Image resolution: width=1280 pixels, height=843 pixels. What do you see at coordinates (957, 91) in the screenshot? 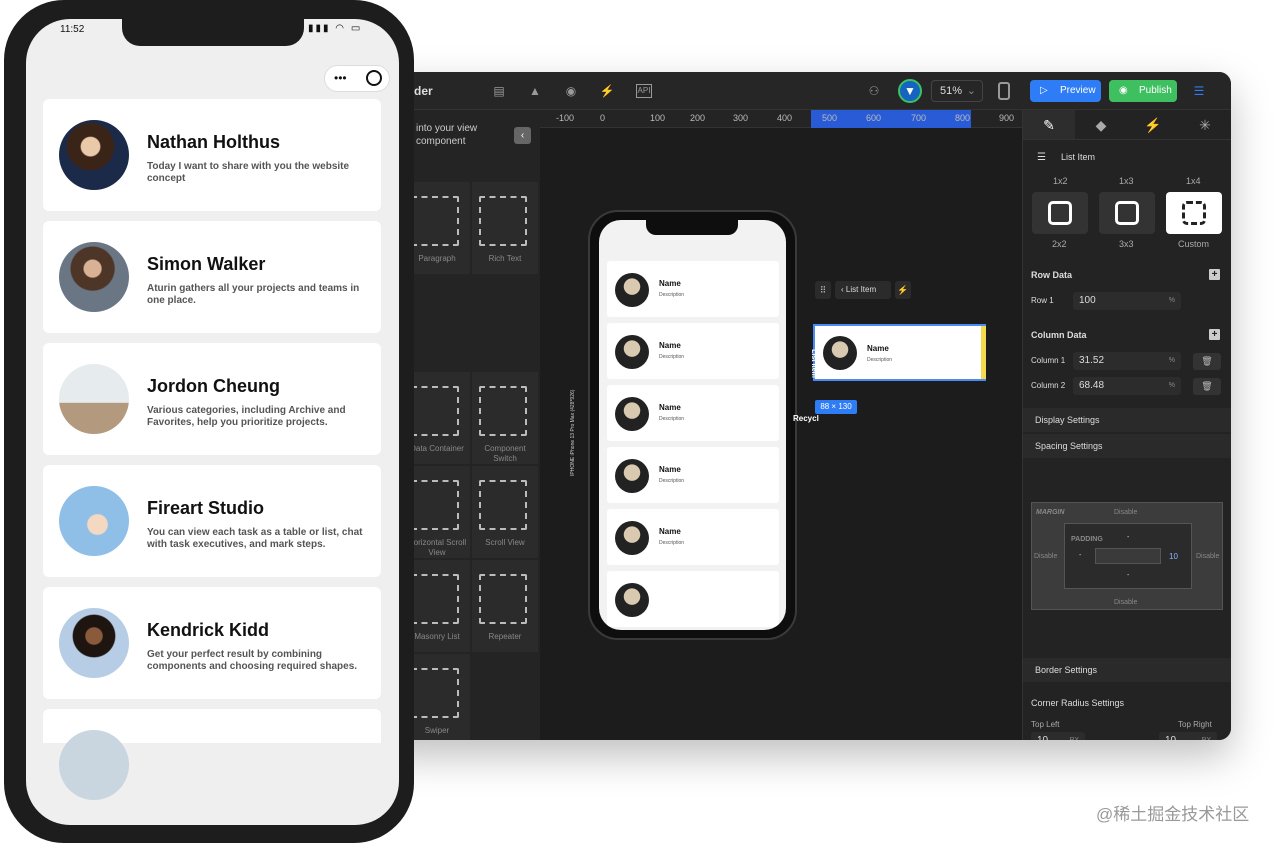
I see `zoom-select: 51% ⌄` at bounding box center [957, 91].